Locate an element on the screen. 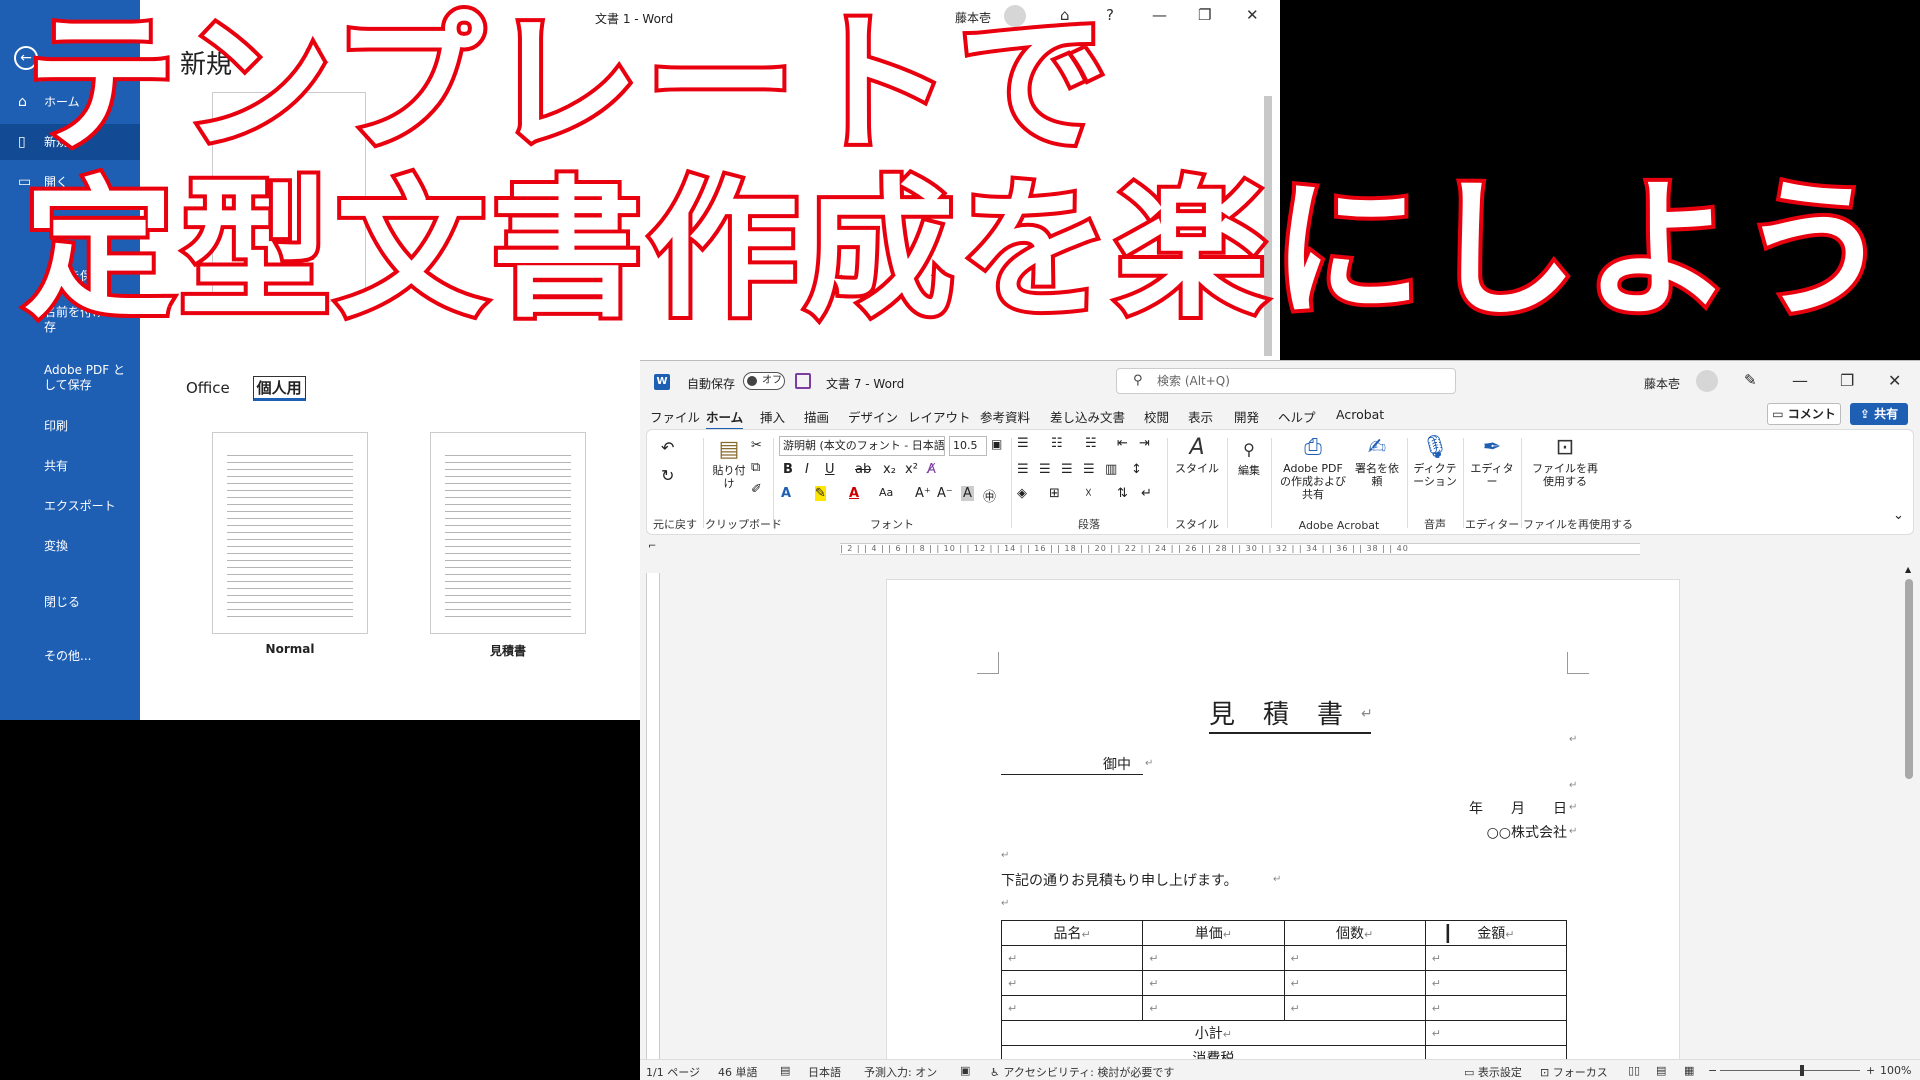 Image resolution: width=1920 pixels, height=1080 pixels. highlight-icon: ✎ is located at coordinates (820, 493).